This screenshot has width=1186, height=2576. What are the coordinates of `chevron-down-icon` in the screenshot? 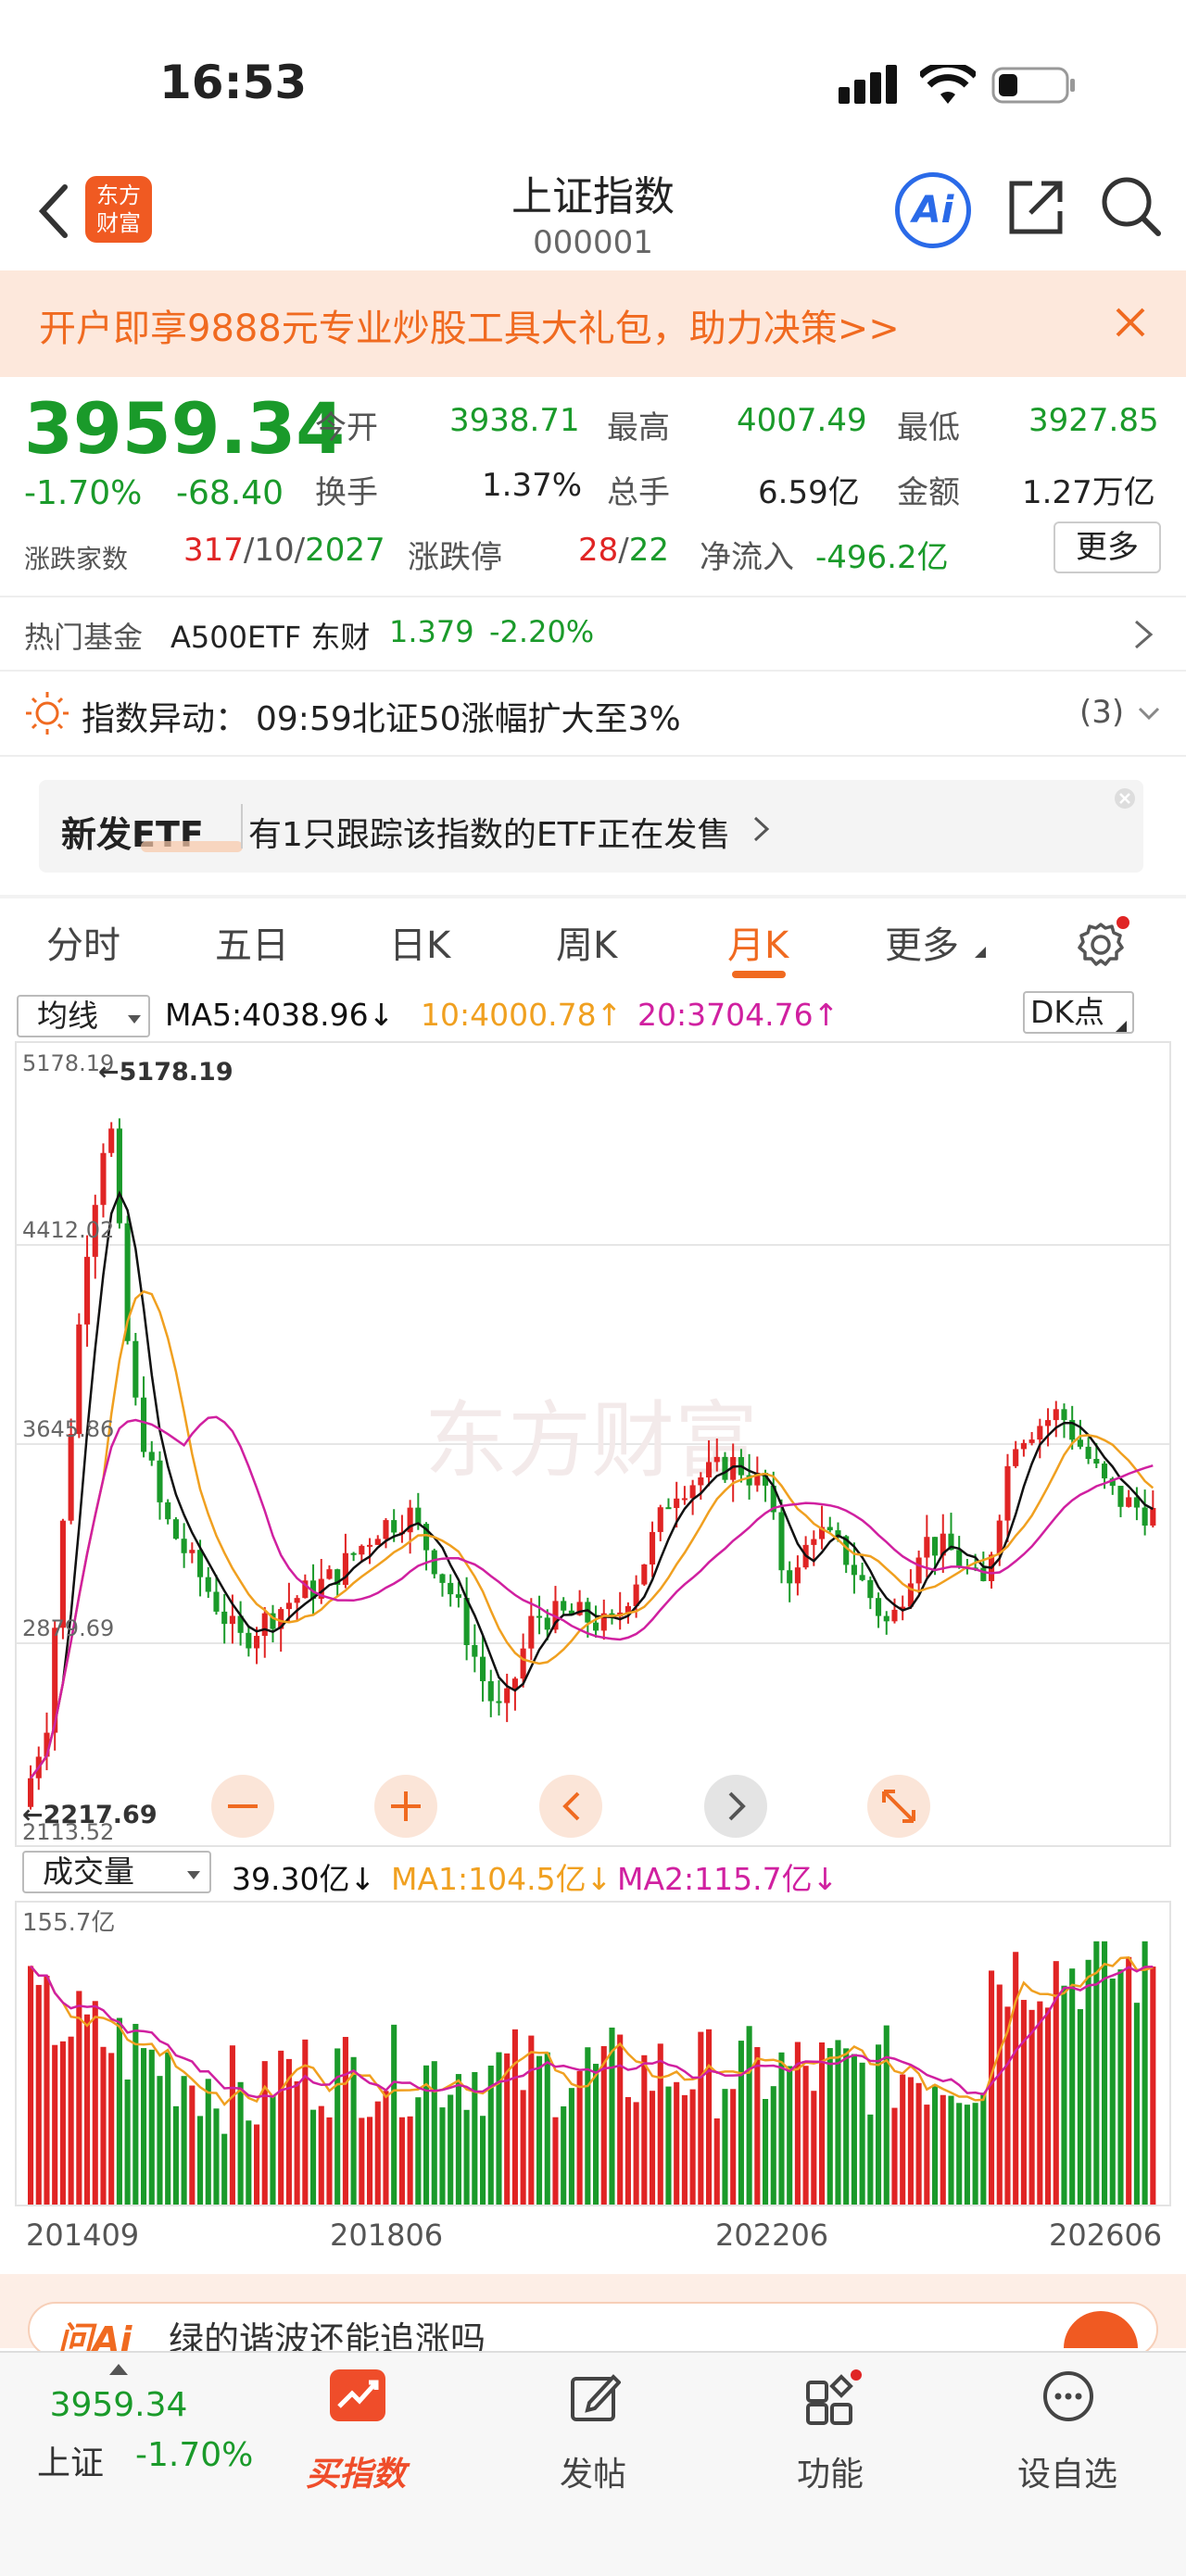 It's located at (1149, 714).